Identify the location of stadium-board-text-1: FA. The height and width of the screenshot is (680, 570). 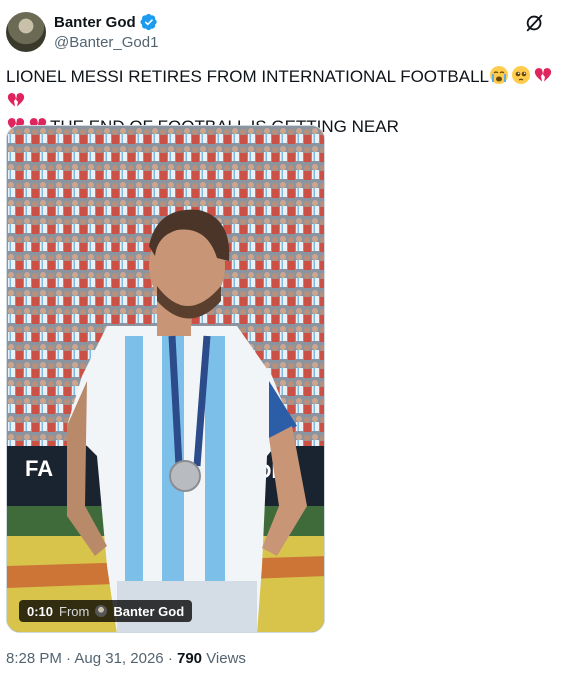
(39, 468).